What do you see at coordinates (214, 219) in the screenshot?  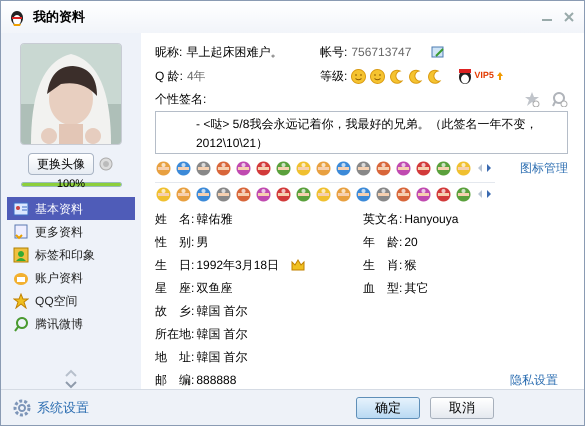 I see `field-value: 韓佑雅` at bounding box center [214, 219].